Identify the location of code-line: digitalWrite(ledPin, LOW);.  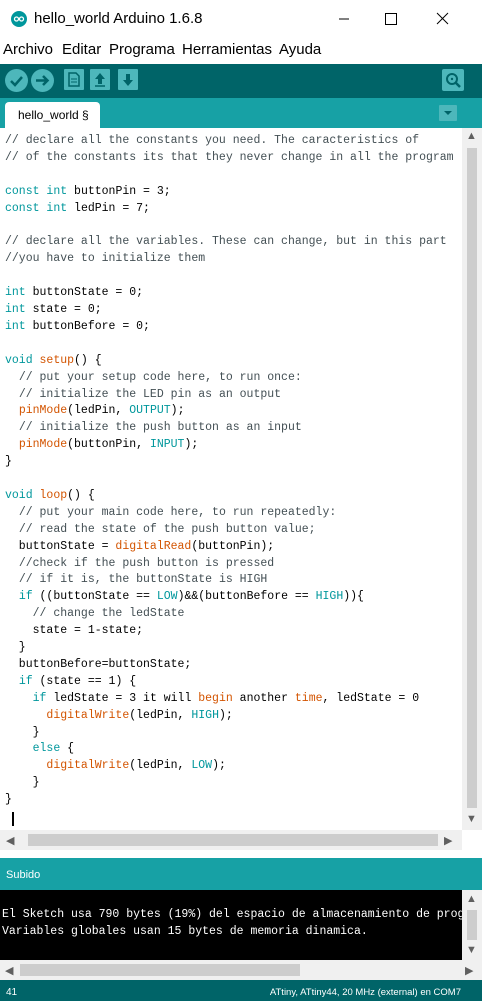
(115, 765).